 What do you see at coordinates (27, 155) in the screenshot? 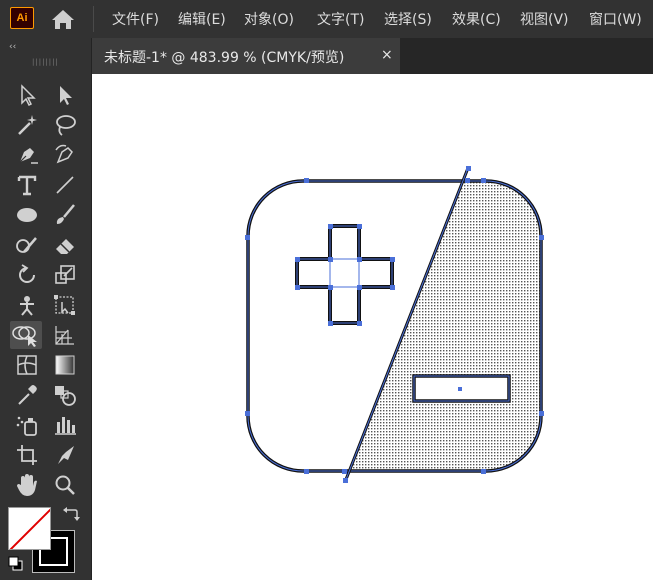
I see `pen-tool-icon` at bounding box center [27, 155].